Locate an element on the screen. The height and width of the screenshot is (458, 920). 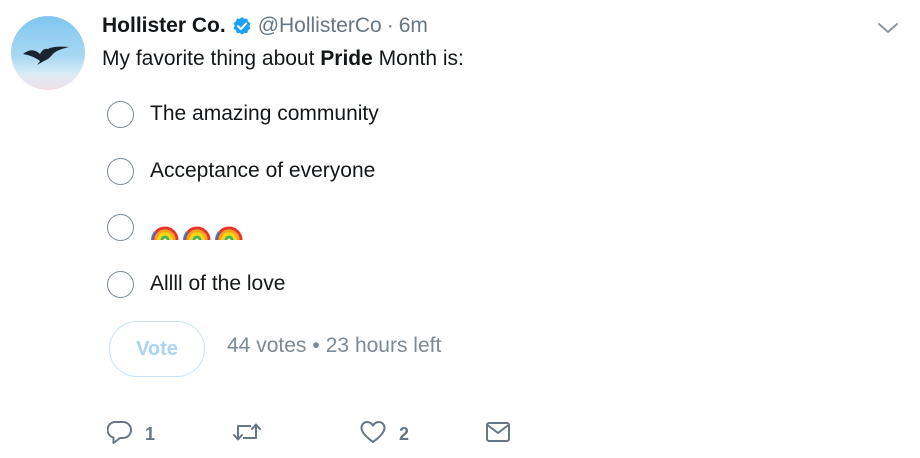
tweet-header: Hollister Co. @HollisterCo · 6m is located at coordinates (265, 26).